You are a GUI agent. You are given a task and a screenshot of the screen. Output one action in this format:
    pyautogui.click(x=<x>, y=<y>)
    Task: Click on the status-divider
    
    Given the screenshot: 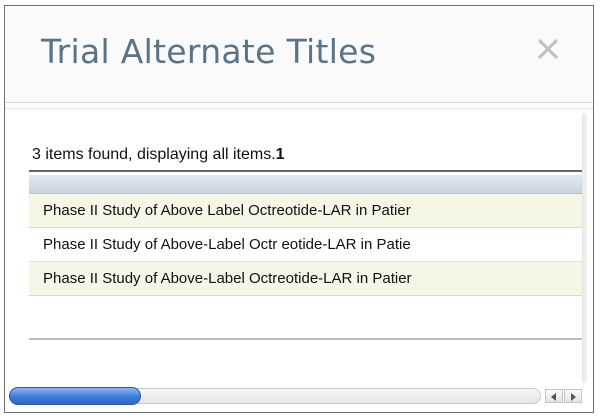 What is the action you would take?
    pyautogui.click(x=305, y=171)
    